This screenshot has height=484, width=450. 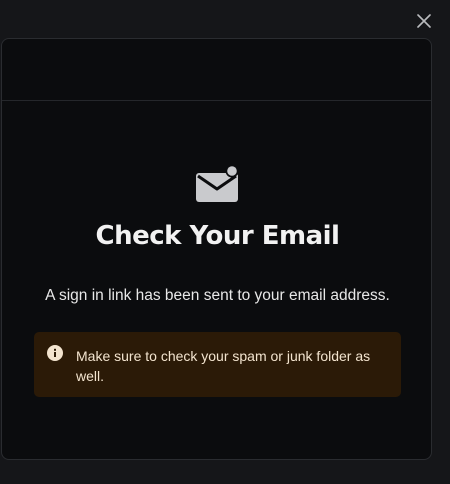 I want to click on dialog-title: Check Your Email, so click(x=217, y=236).